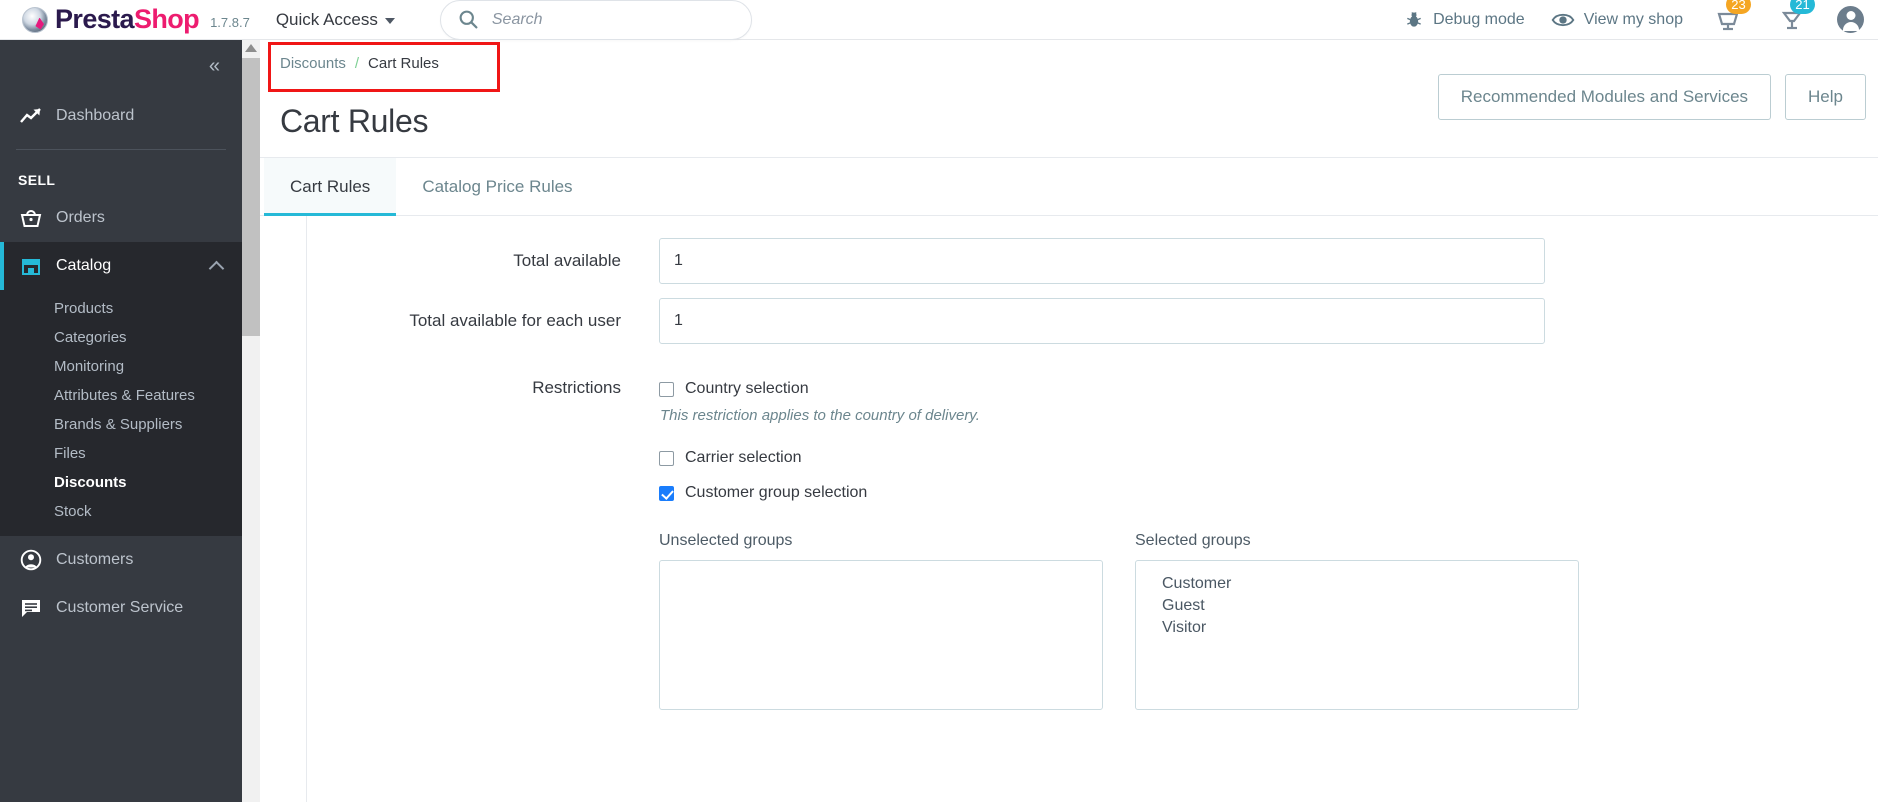 This screenshot has height=802, width=1878. I want to click on breadcrumb-highlight-parent: Discounts, so click(313, 63).